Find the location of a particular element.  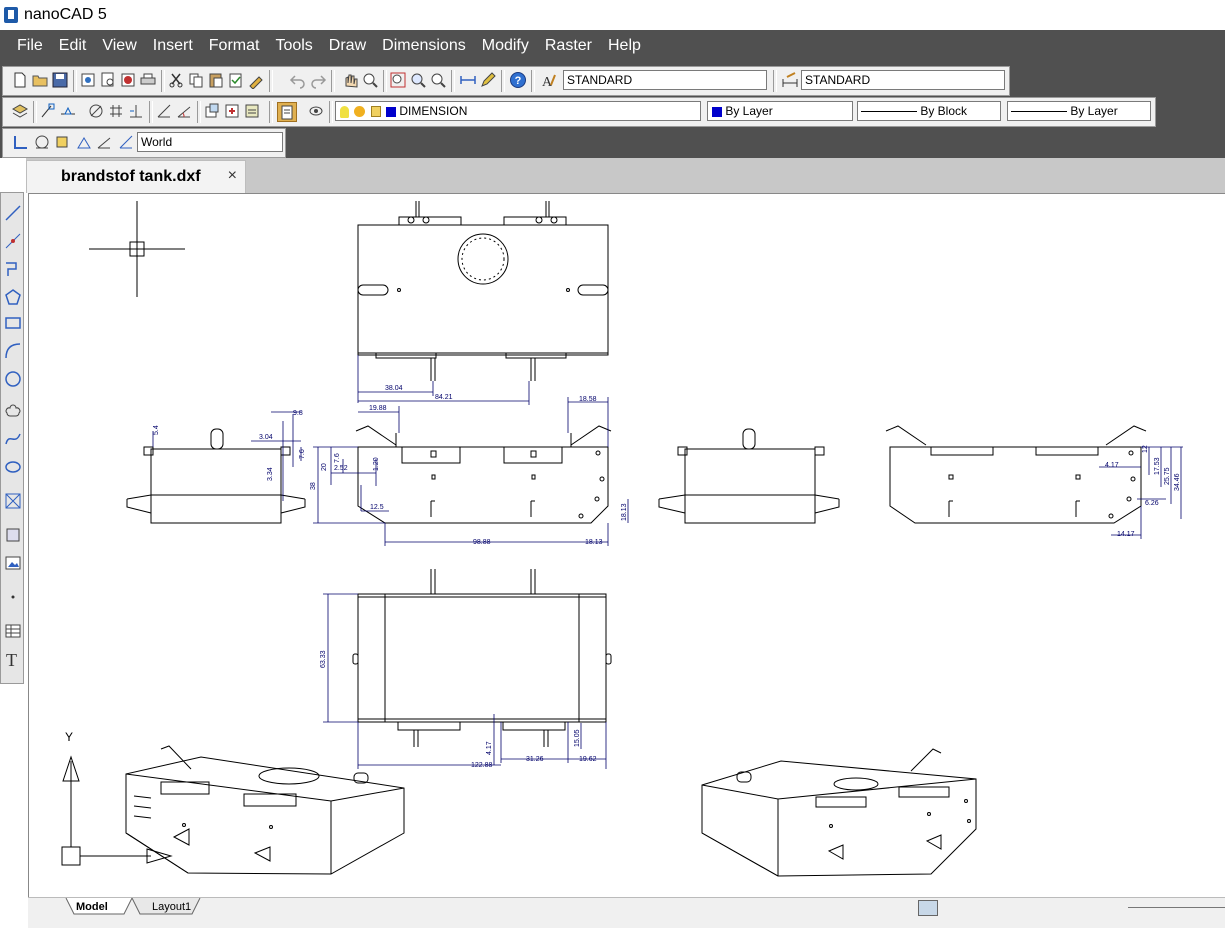

back-view is located at coordinates (1016, 474).